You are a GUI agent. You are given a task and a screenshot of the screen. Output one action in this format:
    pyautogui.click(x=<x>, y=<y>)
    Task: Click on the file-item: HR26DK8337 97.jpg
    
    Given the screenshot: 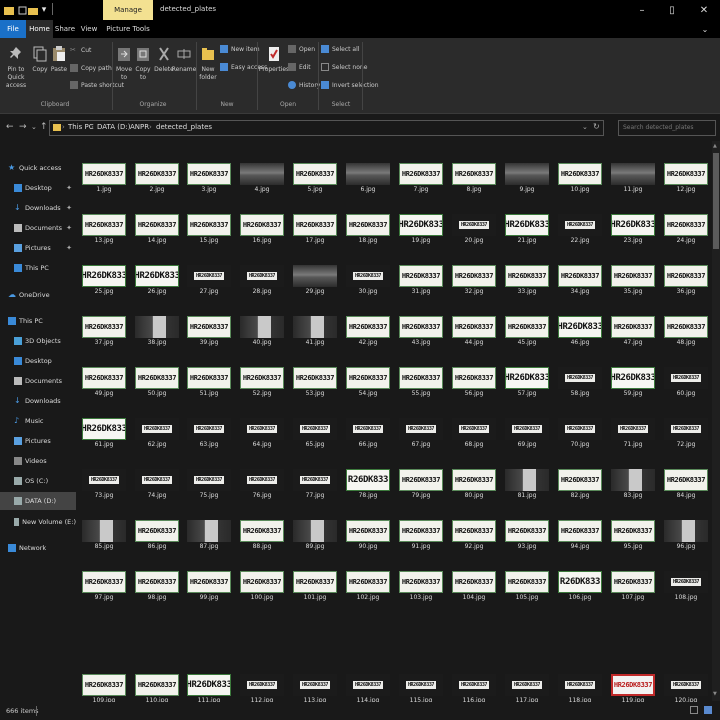 What is the action you would take?
    pyautogui.click(x=104, y=584)
    